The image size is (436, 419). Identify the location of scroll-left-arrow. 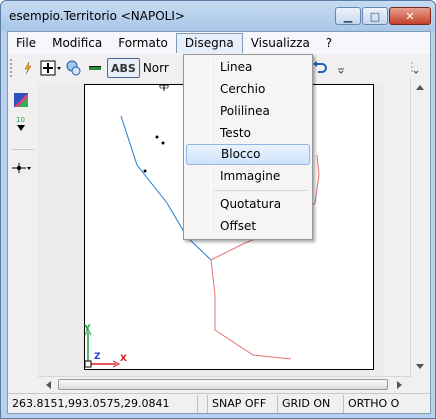
(48, 384).